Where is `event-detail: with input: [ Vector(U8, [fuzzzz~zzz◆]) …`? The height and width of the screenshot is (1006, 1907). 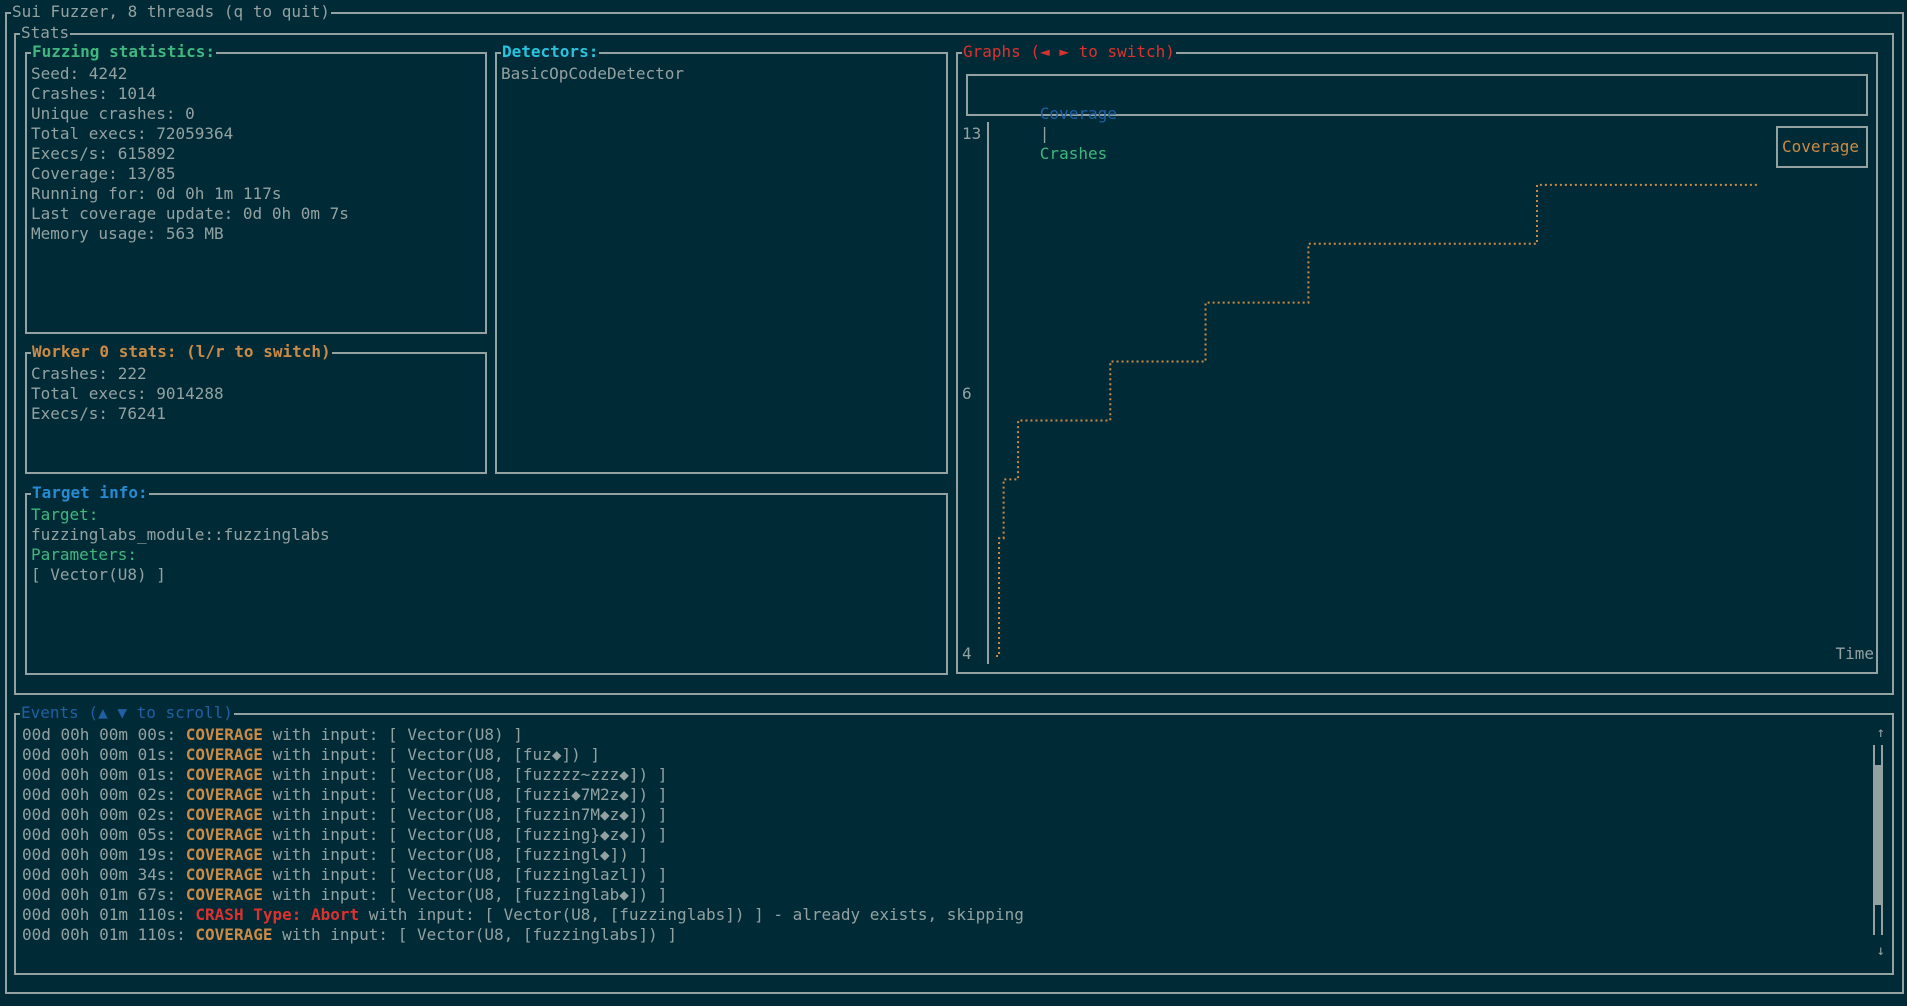
event-detail: with input: [ Vector(U8, [fuzzzz~zzz◆]) … is located at coordinates (465, 774).